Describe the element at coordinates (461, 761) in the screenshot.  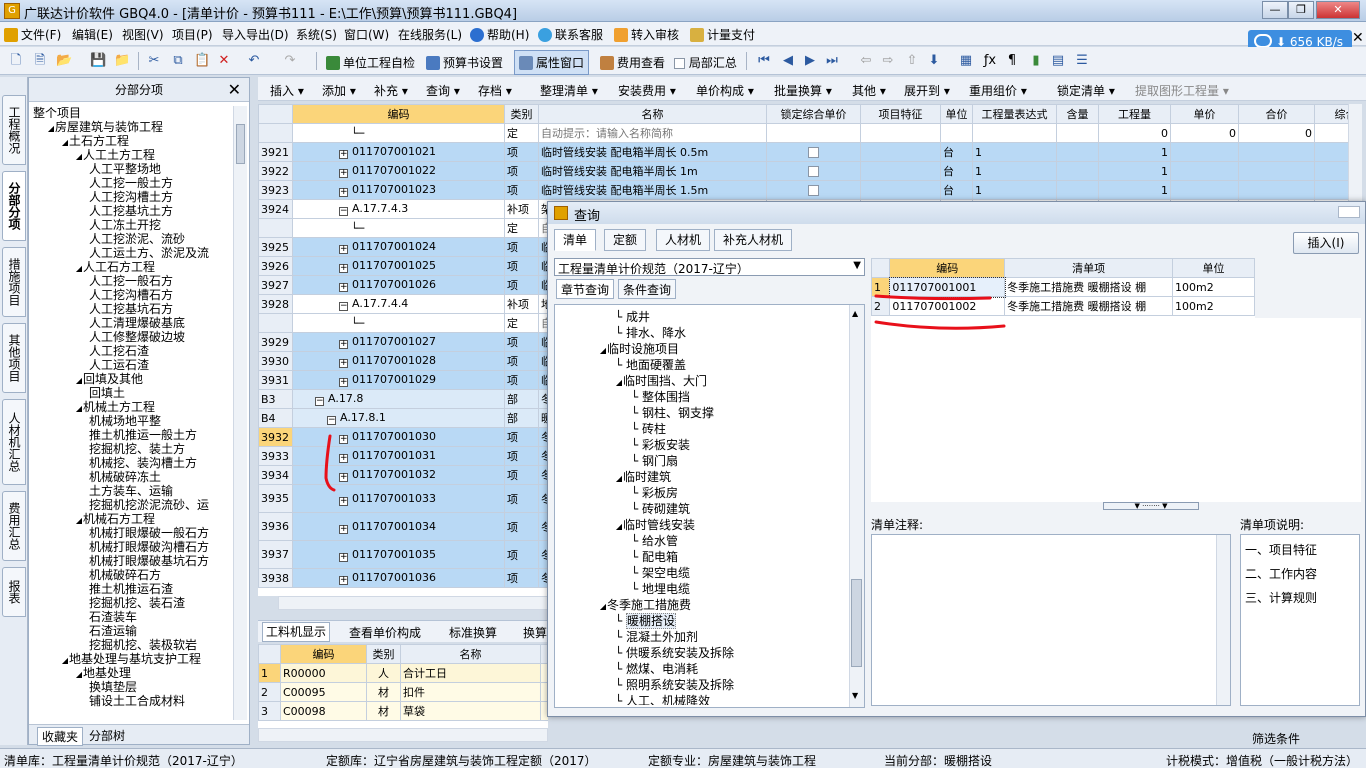
I see `status-quota-library: 定额库：辽宁省房屋建筑与装饰工程定额（2017）` at that location.